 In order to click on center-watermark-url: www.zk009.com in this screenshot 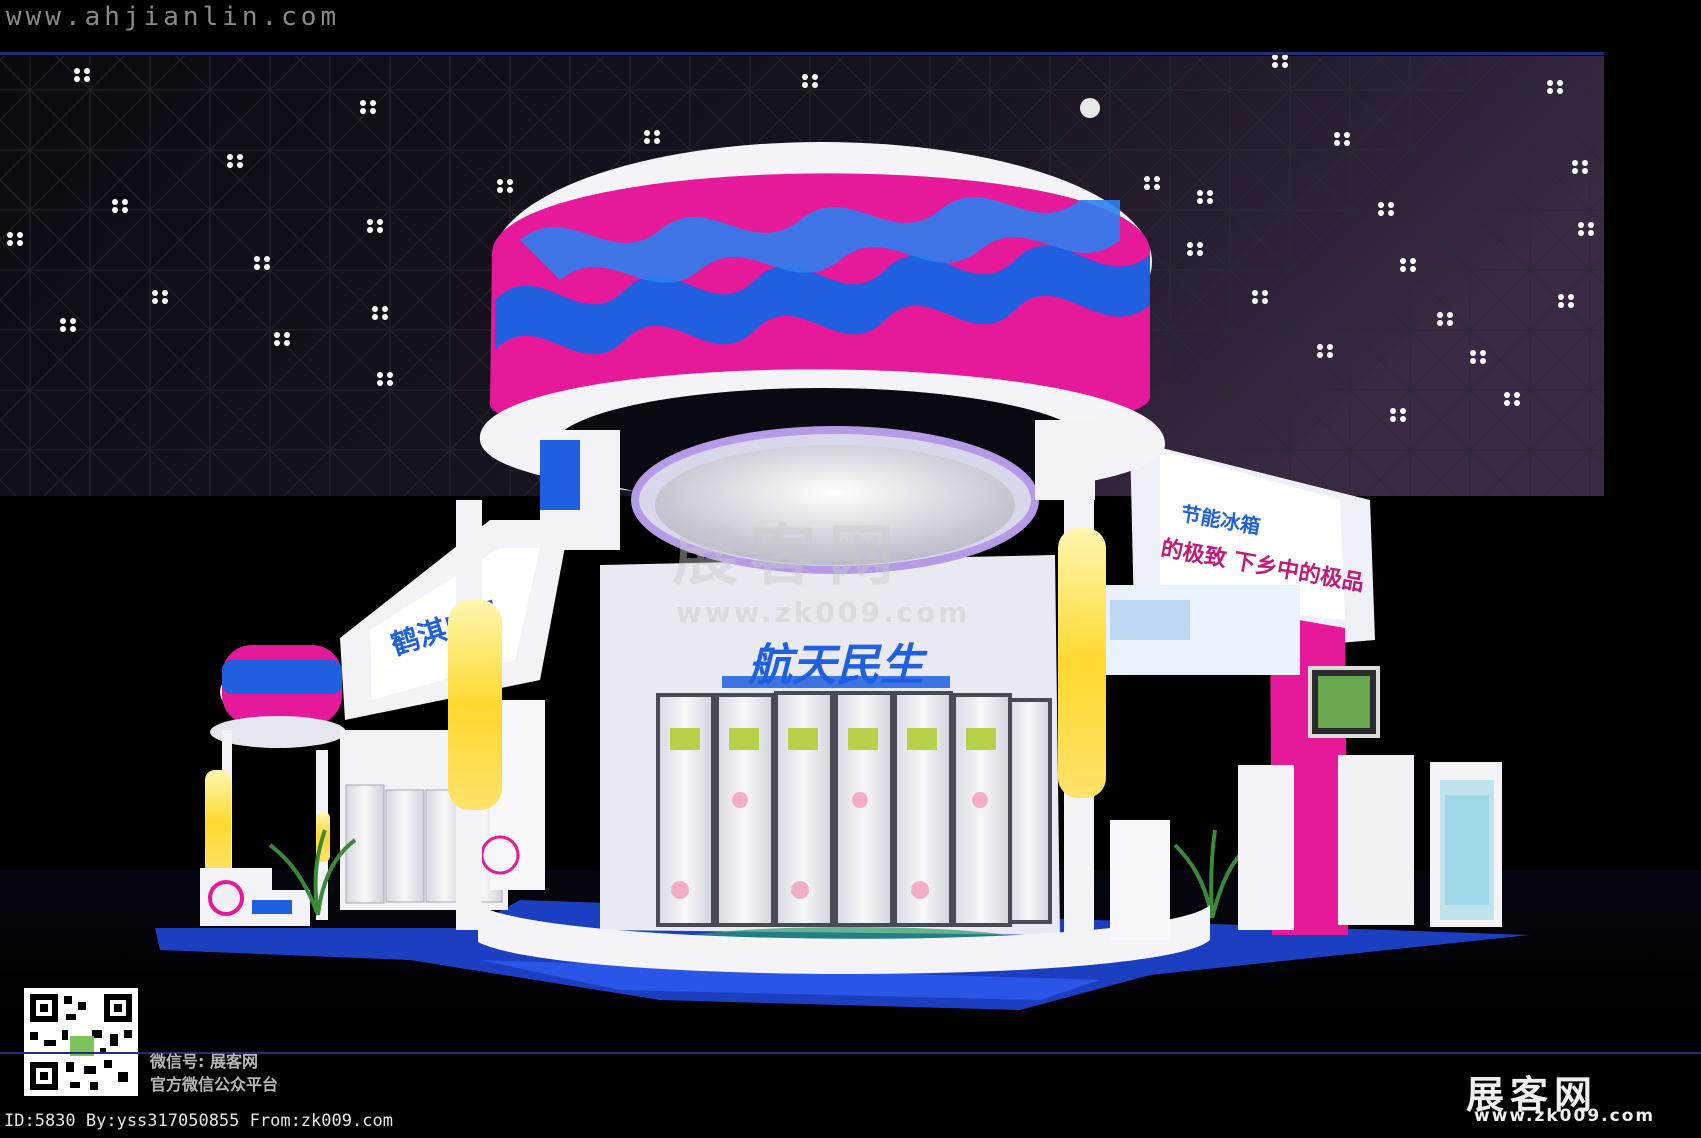, I will do `click(823, 612)`.